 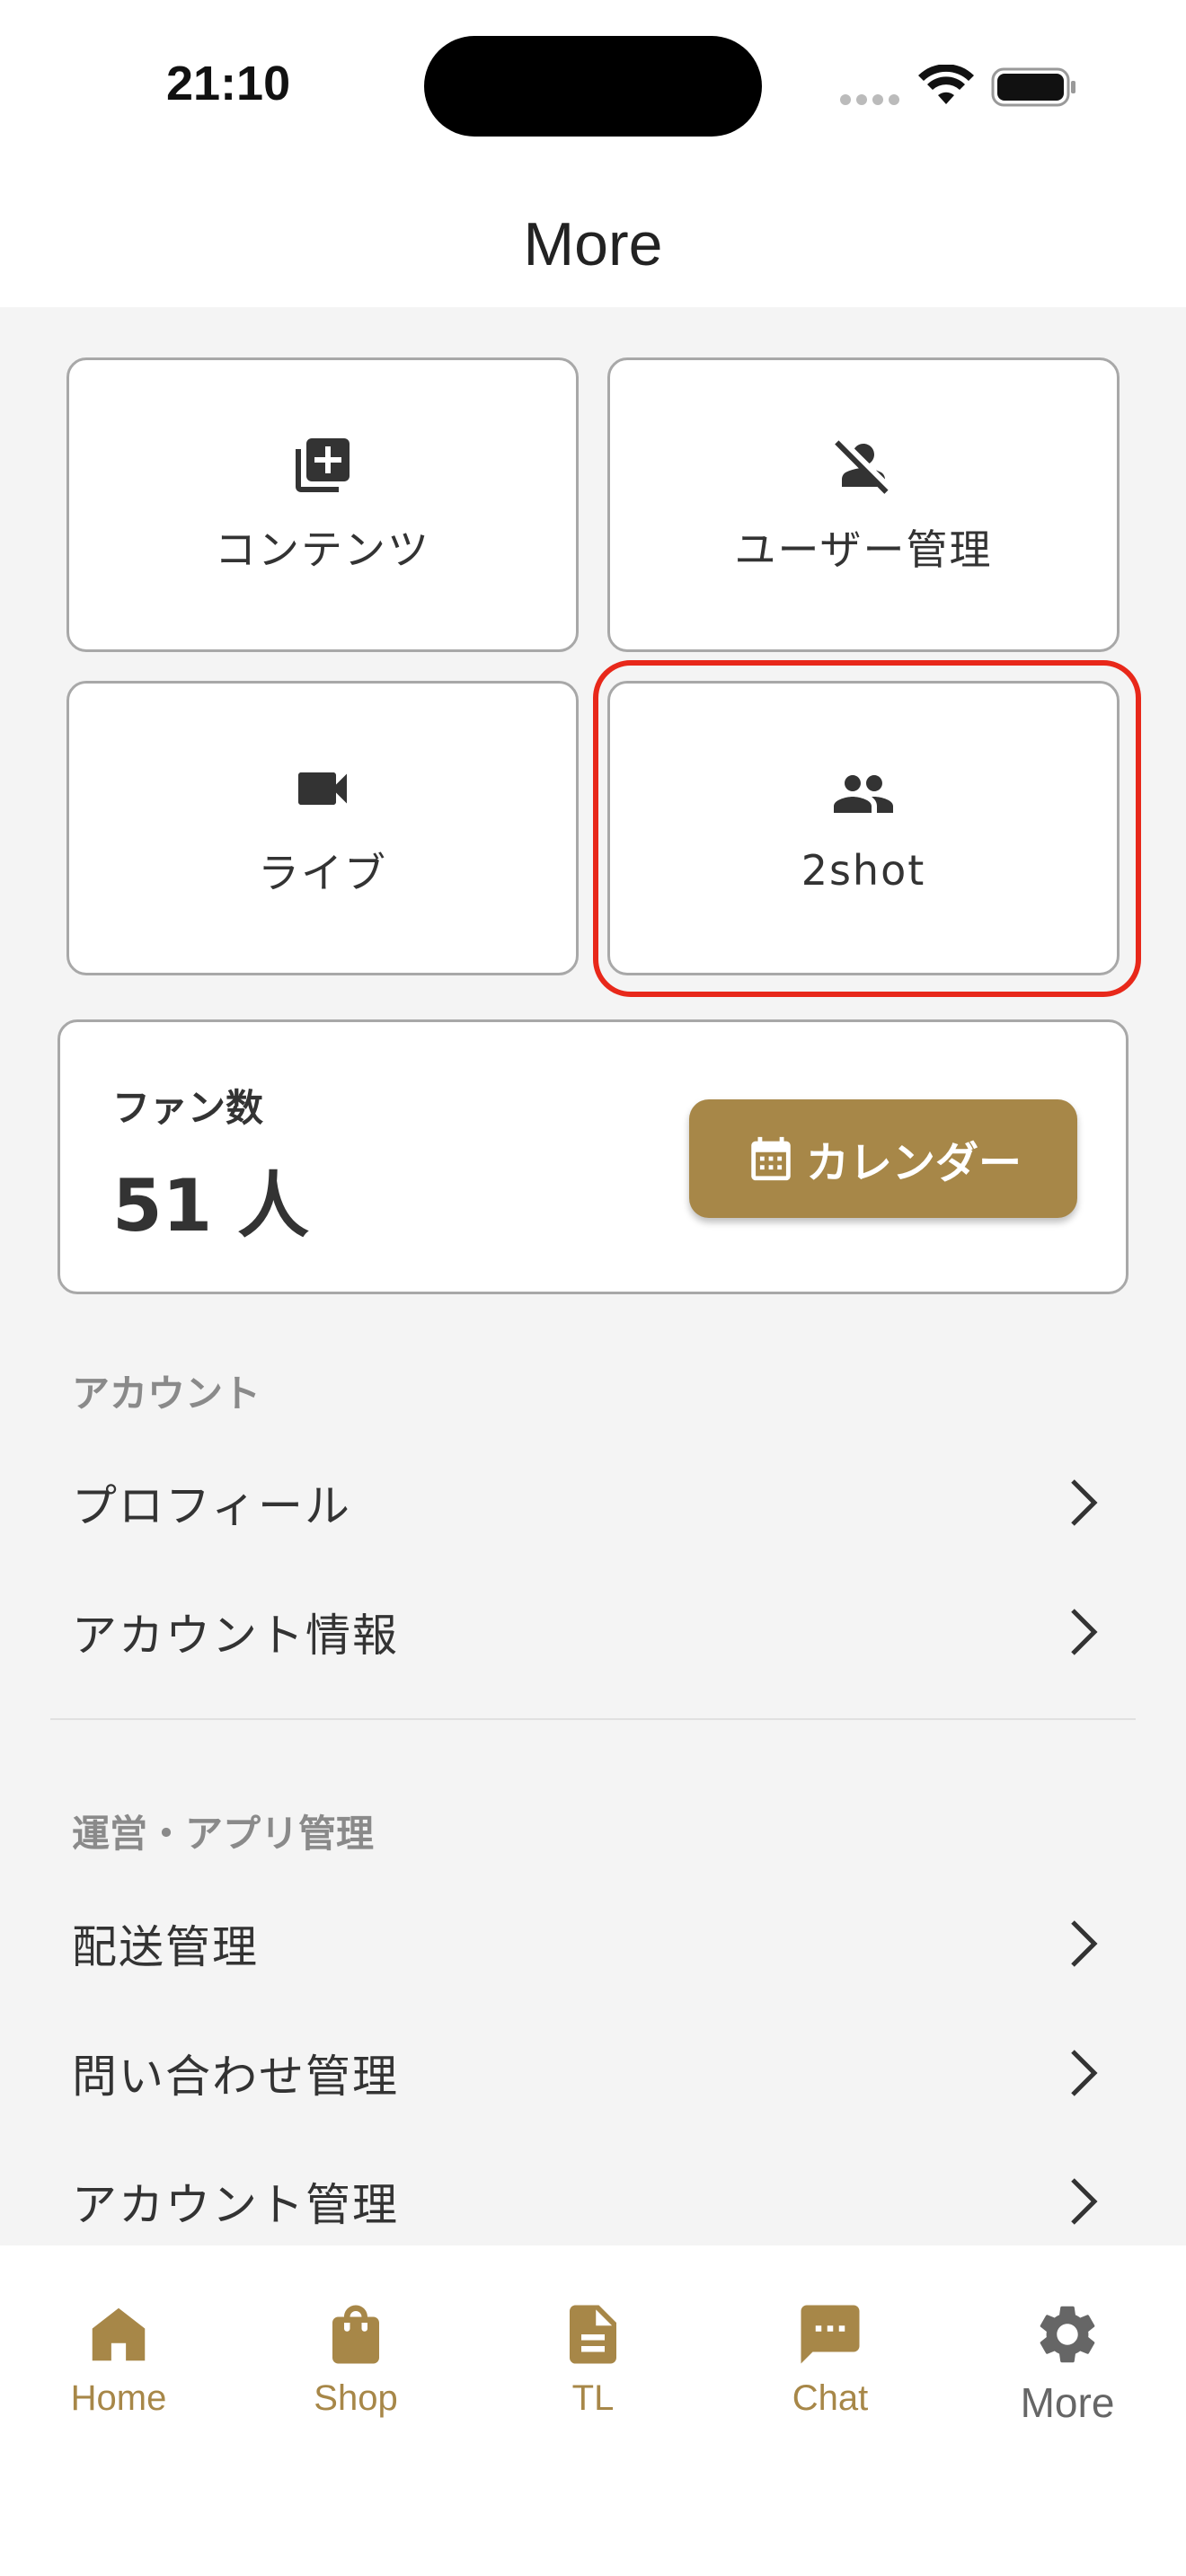 What do you see at coordinates (946, 84) in the screenshot?
I see `wifi-icon` at bounding box center [946, 84].